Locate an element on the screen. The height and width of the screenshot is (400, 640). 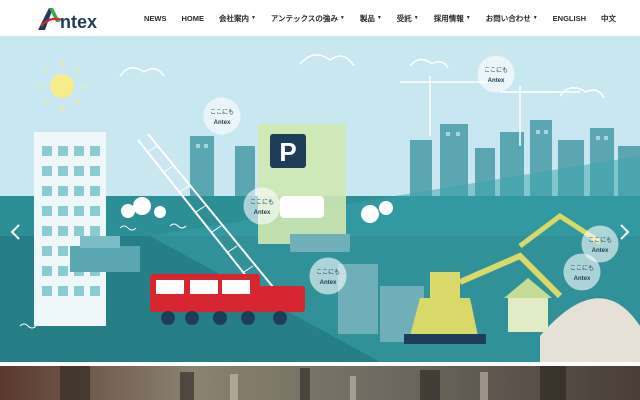
apartment-building is located at coordinates (70, 229).